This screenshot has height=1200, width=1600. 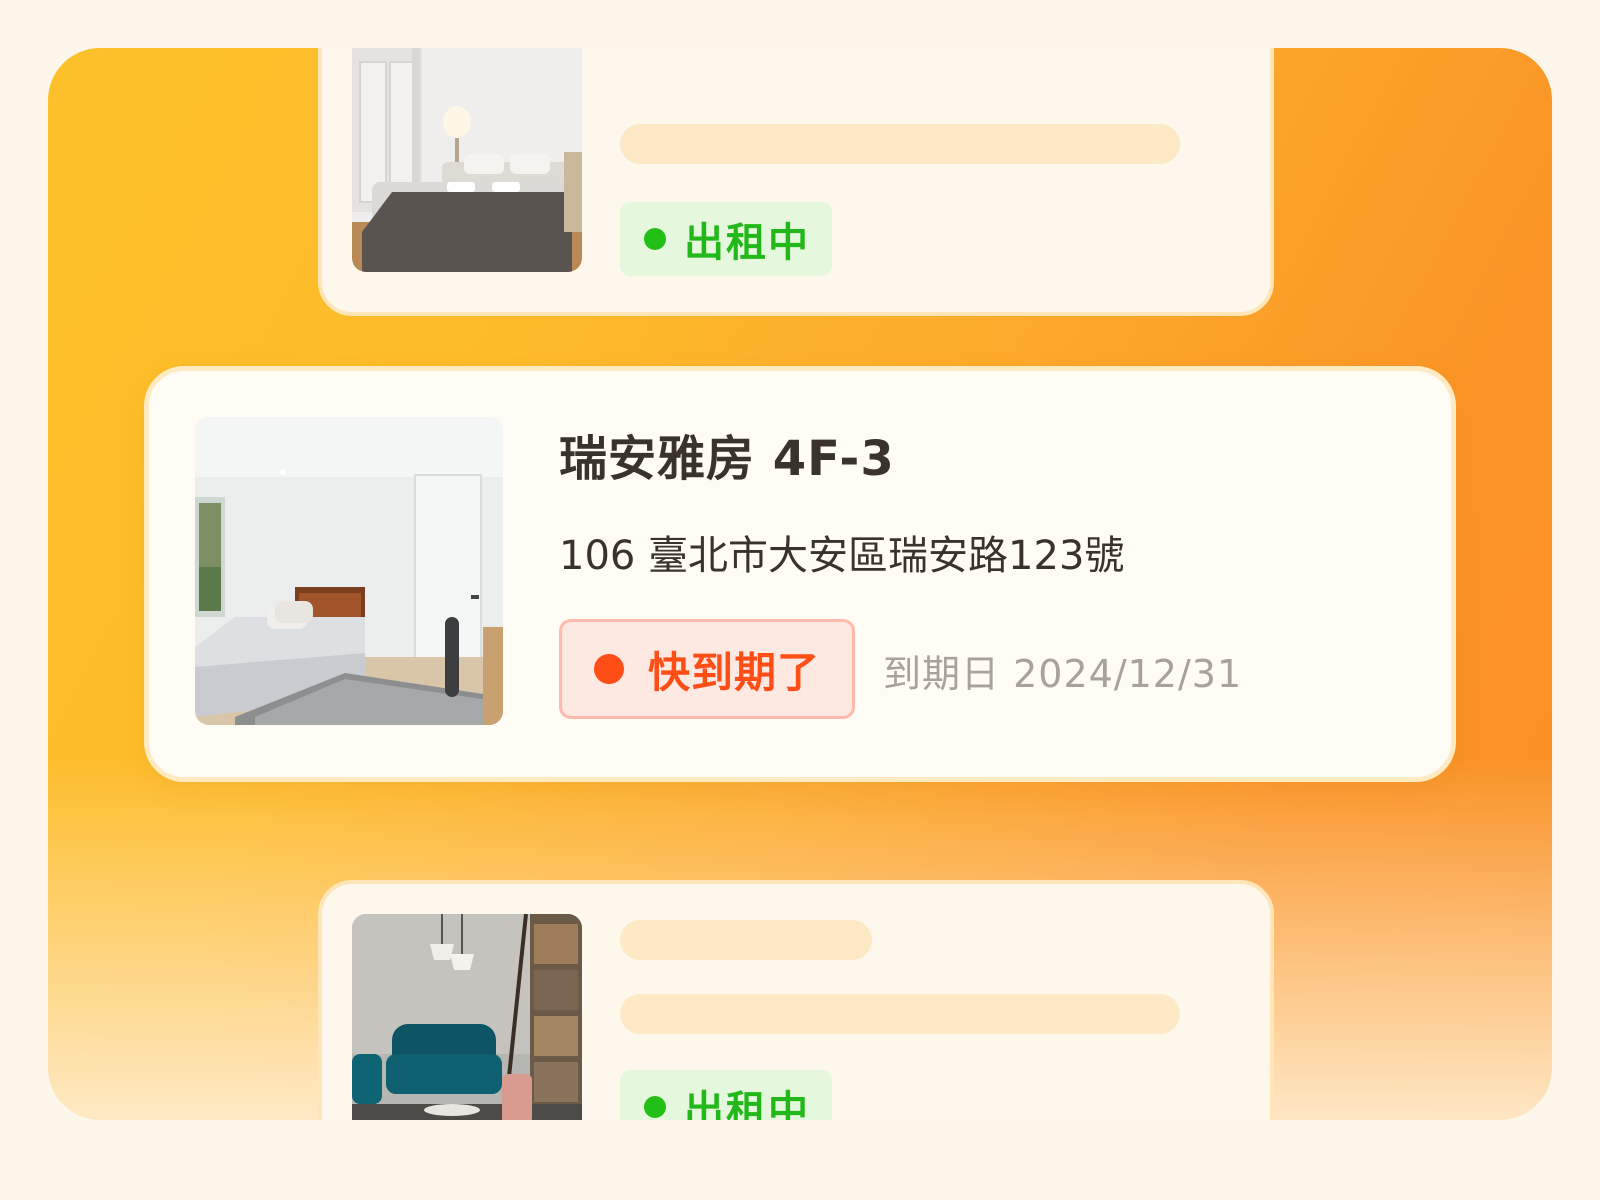 I want to click on status-badge-expiring: 快到期了, so click(x=707, y=669).